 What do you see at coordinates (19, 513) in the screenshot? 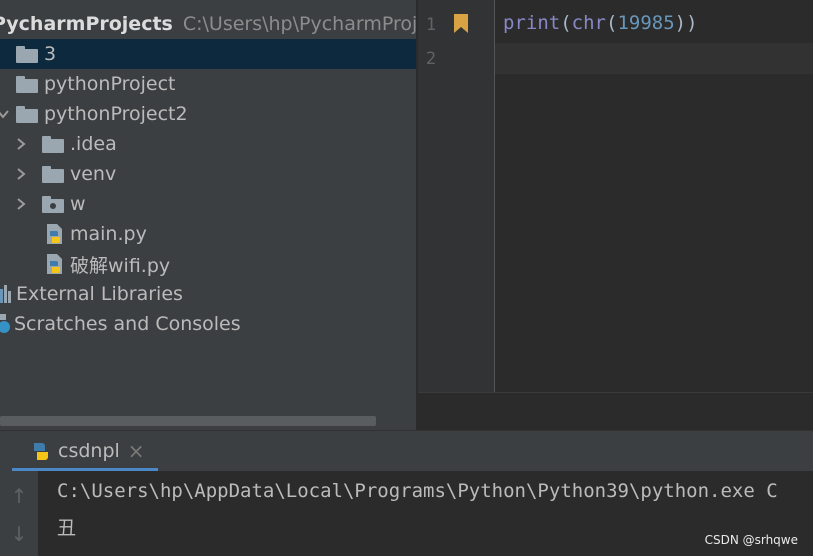
I see `run-toolbar: ↑ ↓` at bounding box center [19, 513].